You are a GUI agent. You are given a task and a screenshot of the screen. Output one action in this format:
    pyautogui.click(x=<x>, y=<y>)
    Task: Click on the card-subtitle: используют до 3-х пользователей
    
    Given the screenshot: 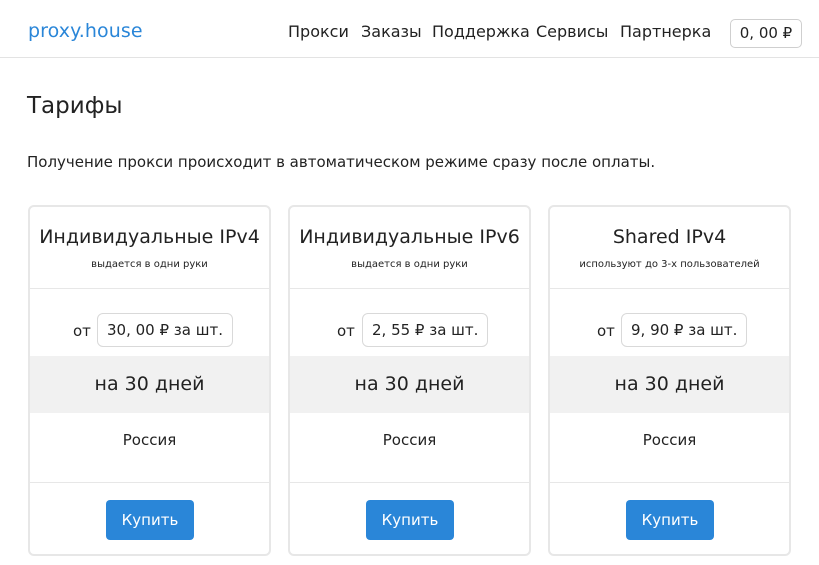 What is the action you would take?
    pyautogui.click(x=669, y=264)
    